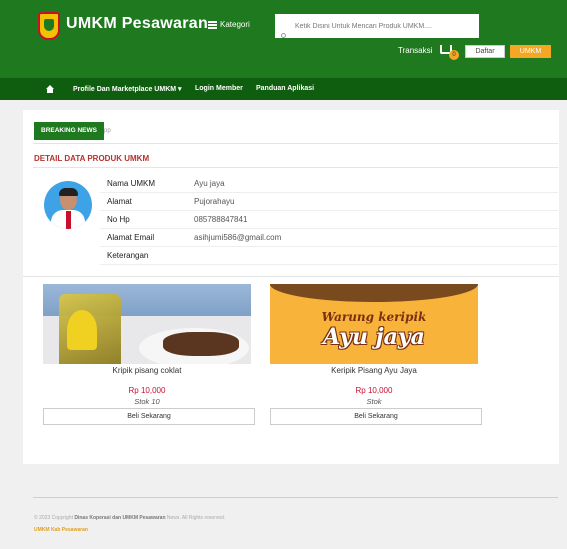 The image size is (567, 549). I want to click on info-row-nama: Nama UMKM Ayu jaya, so click(329, 184).